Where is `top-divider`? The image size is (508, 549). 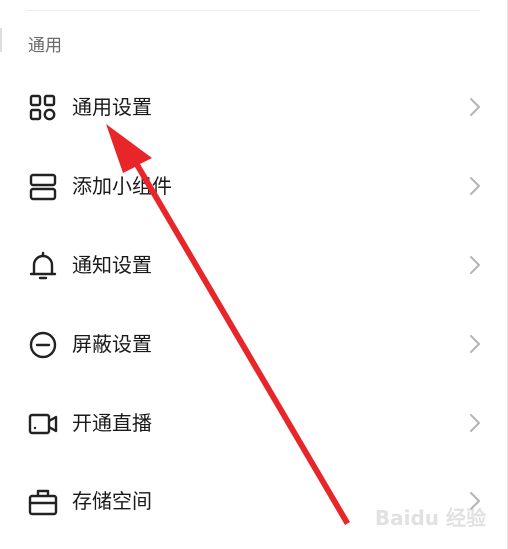
top-divider is located at coordinates (253, 10).